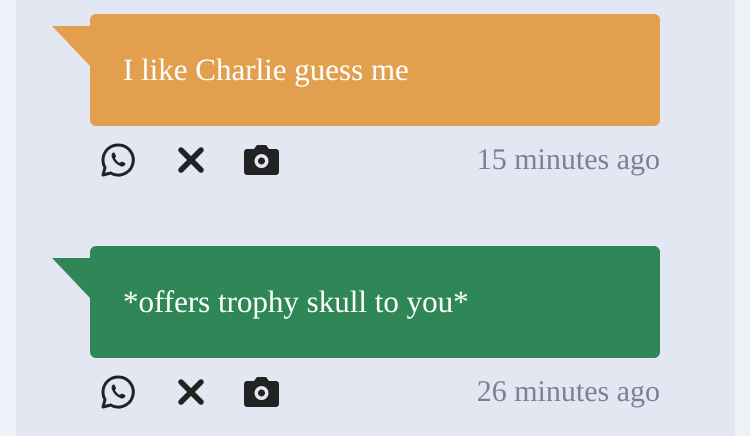 The image size is (750, 436). Describe the element at coordinates (568, 392) in the screenshot. I see `timestamp: 26 minutes ago` at that location.